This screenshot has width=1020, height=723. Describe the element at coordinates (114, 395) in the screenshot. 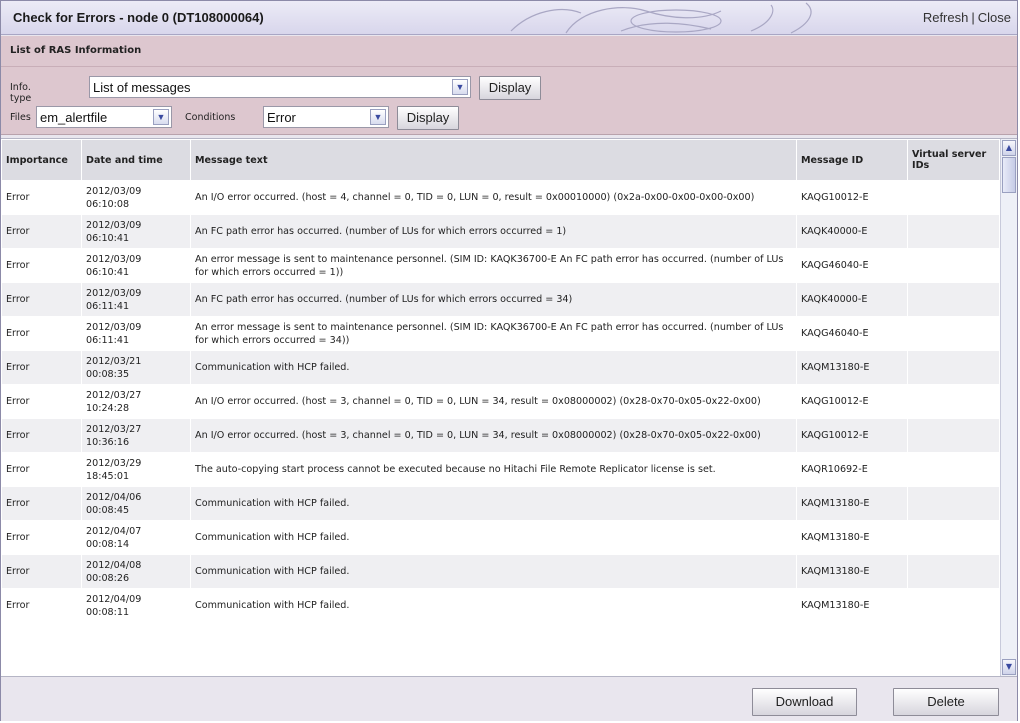

I see `date-text: 2012/03/27` at that location.